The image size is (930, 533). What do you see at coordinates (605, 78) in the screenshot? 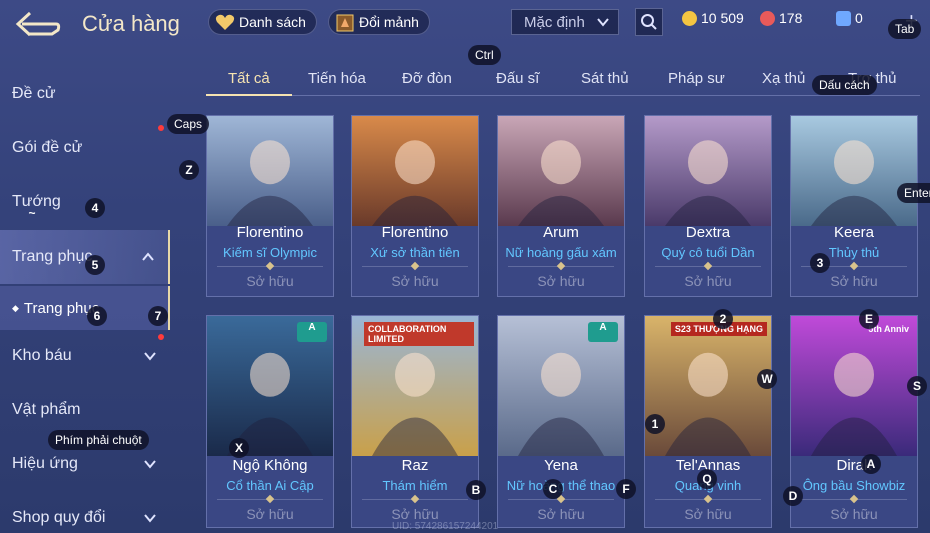
I see `tab-assassin: Sát thủ` at bounding box center [605, 78].